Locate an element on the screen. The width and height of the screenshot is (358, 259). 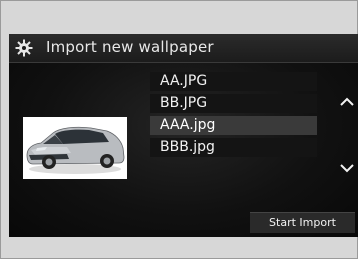
wallpaper-preview is located at coordinates (75, 148).